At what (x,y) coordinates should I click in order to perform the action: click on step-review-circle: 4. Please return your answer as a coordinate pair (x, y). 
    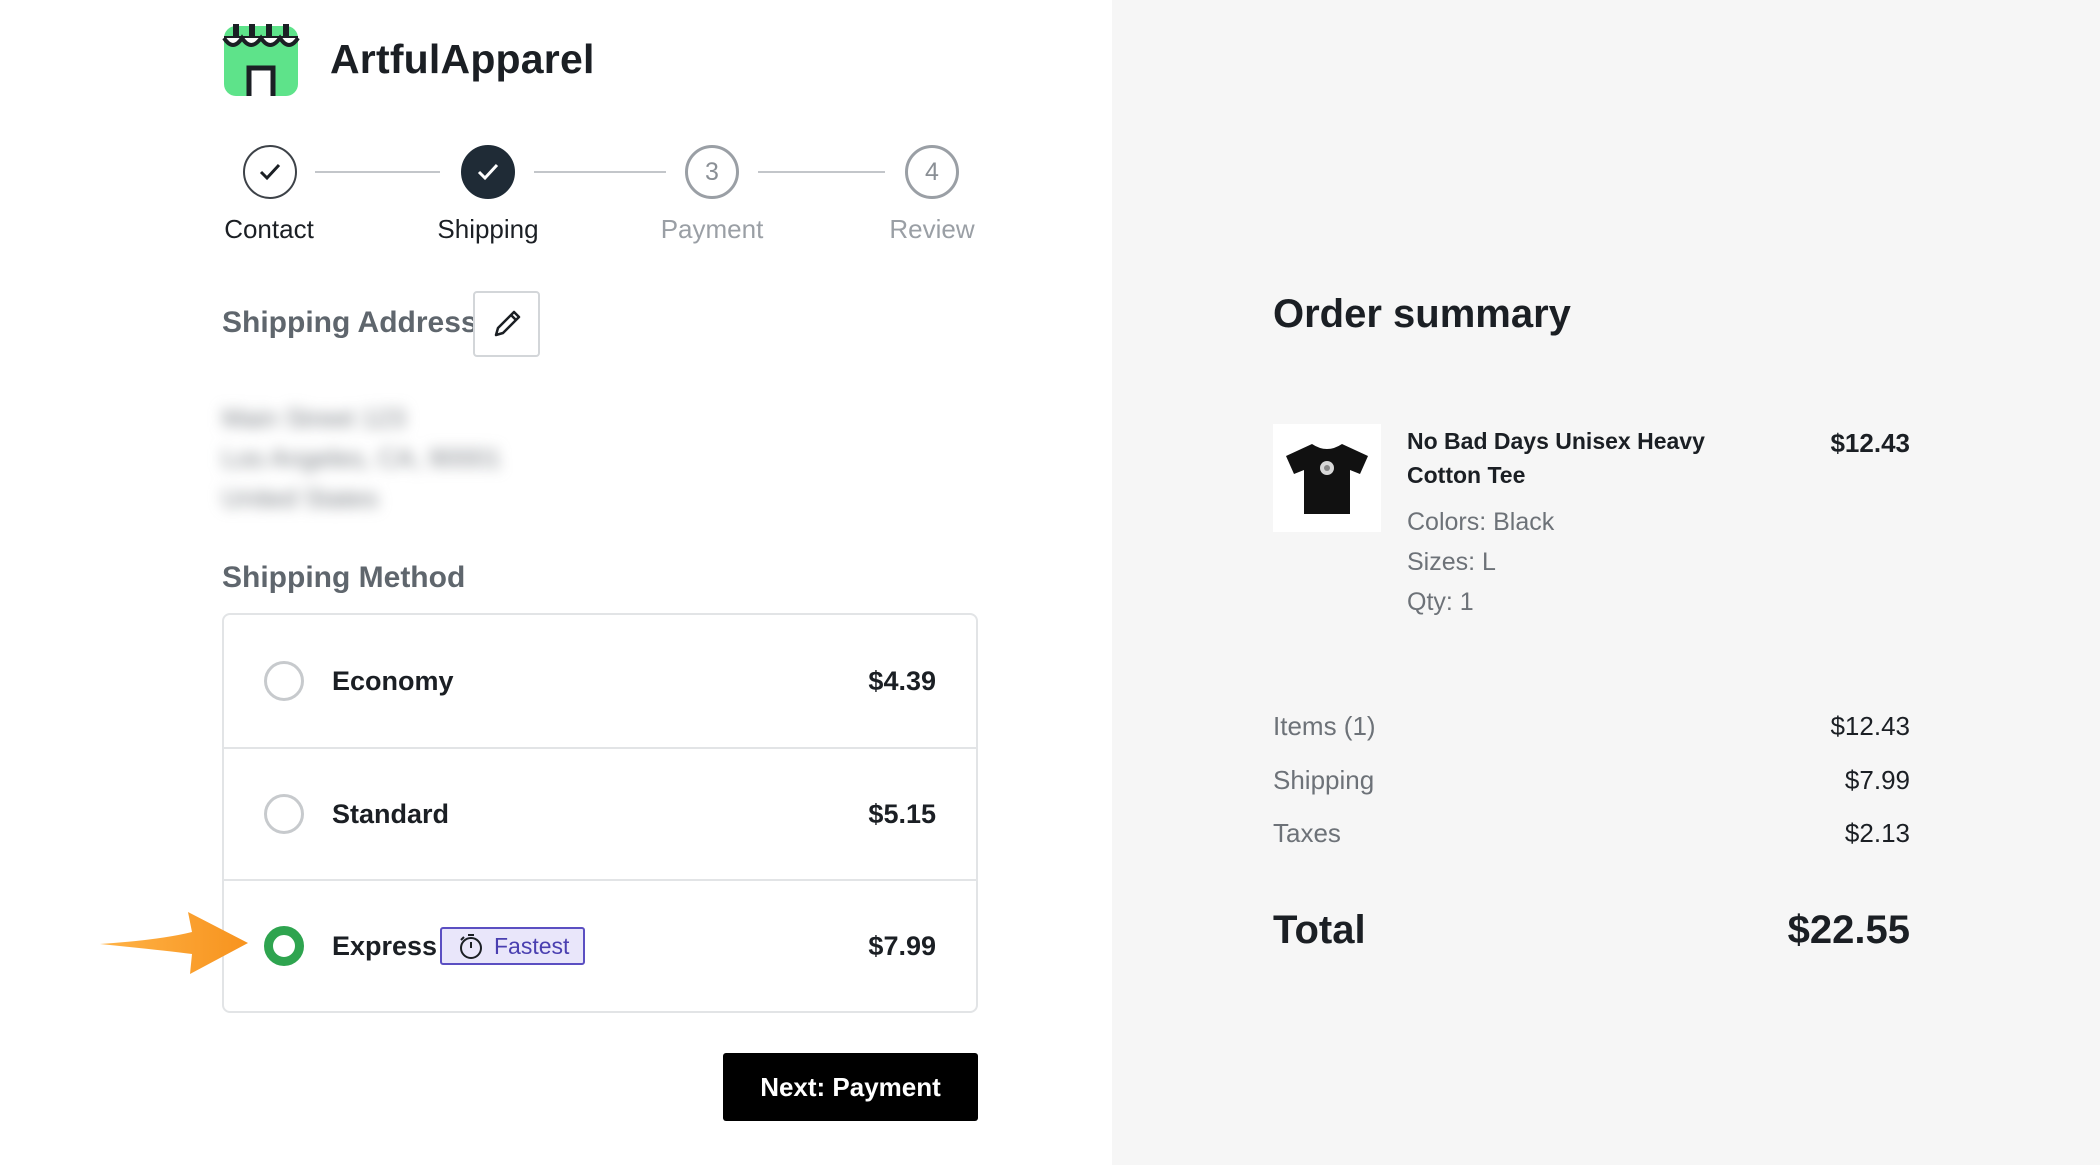
    Looking at the image, I should click on (932, 172).